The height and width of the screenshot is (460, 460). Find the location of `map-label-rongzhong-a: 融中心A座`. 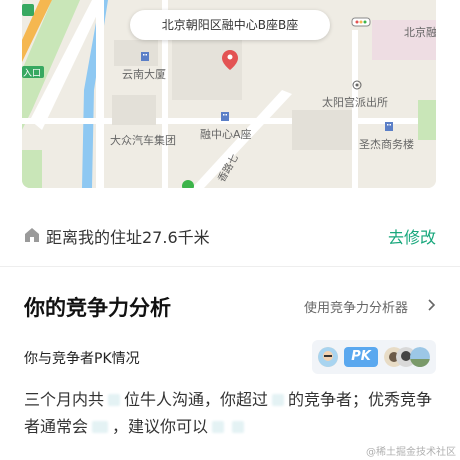

map-label-rongzhong-a: 融中心A座 is located at coordinates (226, 134).